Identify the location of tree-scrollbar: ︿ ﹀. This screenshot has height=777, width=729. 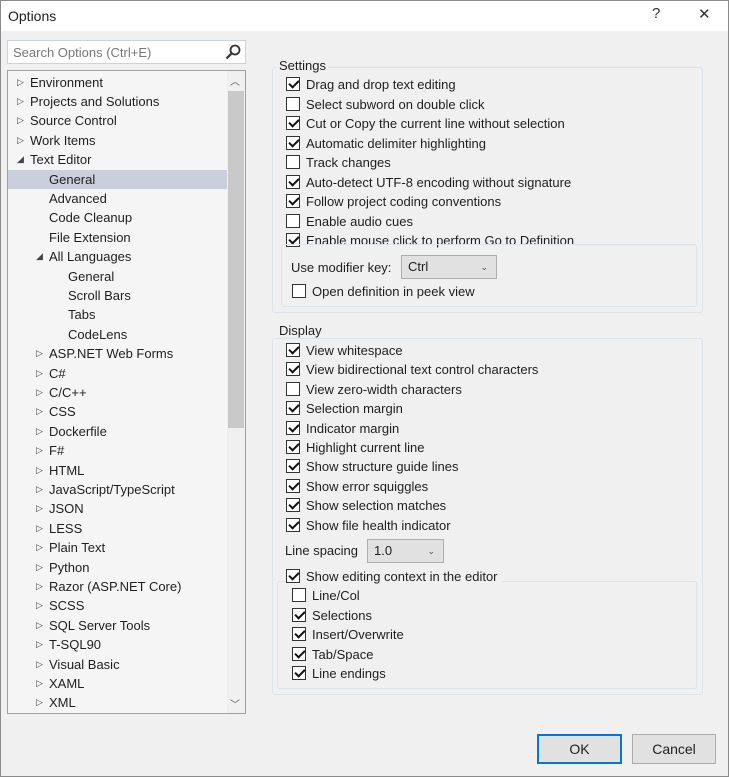
(236, 392).